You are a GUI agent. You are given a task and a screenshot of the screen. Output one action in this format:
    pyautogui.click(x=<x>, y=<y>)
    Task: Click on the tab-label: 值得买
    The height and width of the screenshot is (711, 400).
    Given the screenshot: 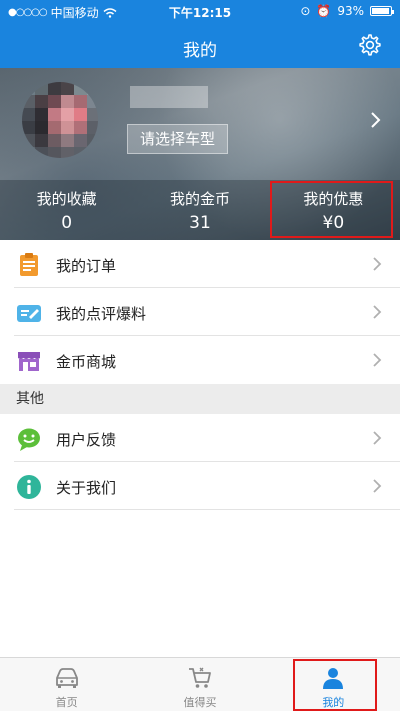 What is the action you would take?
    pyautogui.click(x=200, y=702)
    